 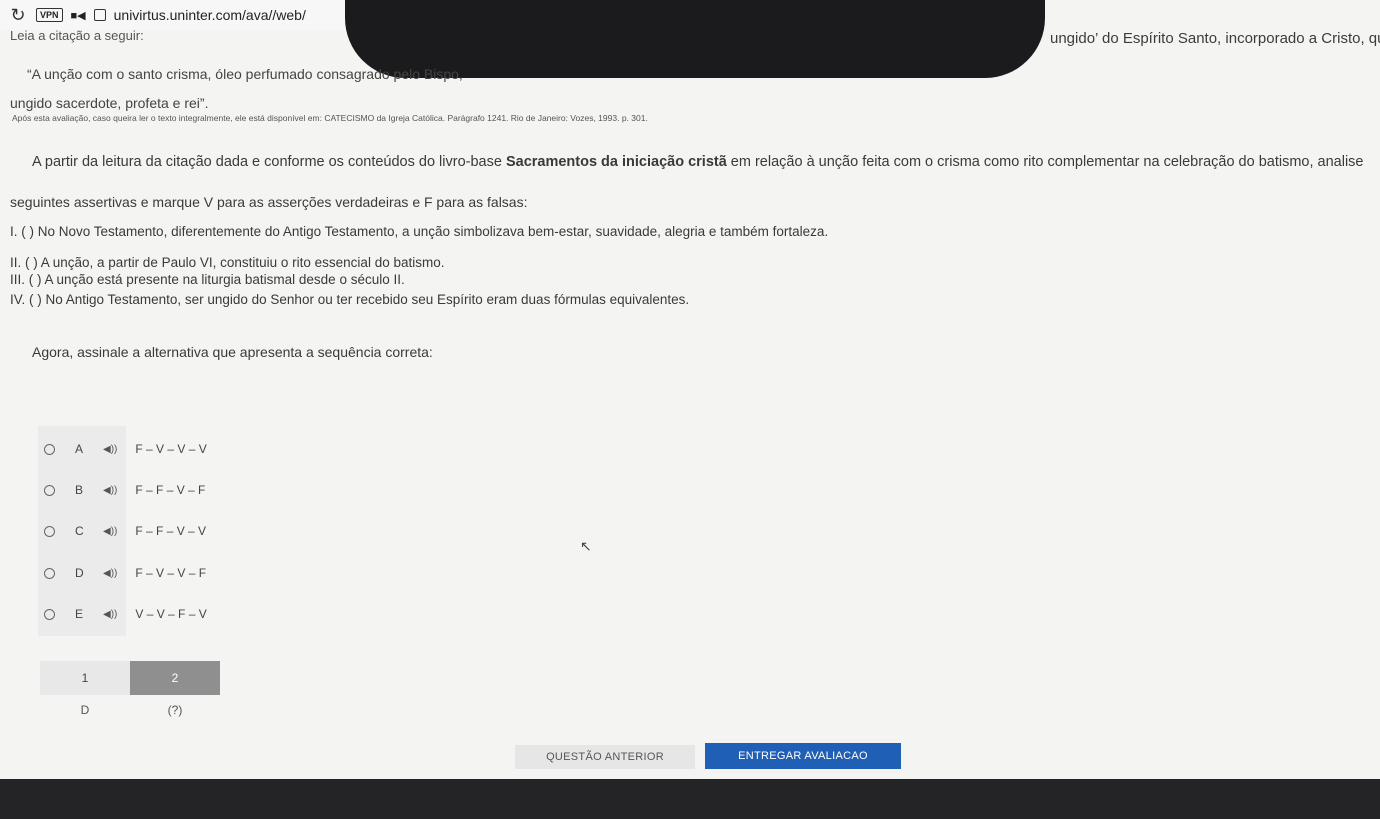 I want to click on option-letter: B, so click(x=79, y=490).